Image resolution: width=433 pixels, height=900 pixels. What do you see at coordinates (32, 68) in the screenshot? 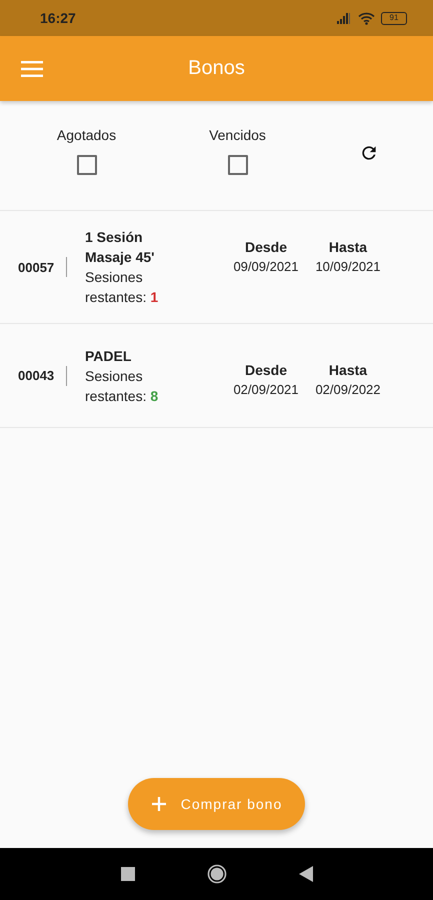
I see `menu-icon` at bounding box center [32, 68].